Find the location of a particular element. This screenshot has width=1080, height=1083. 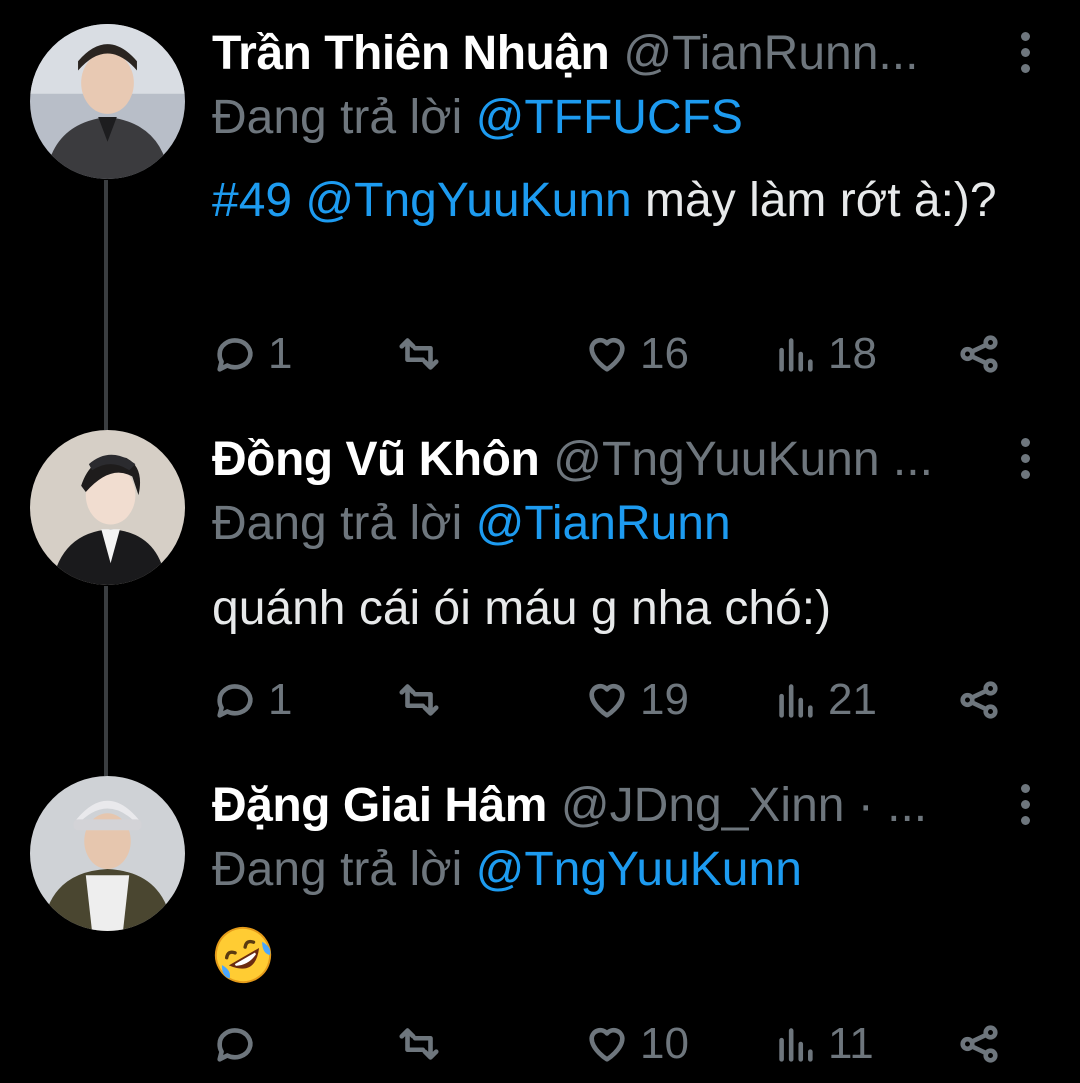

tweet-text: quánh cái ói máu g nha chó:) is located at coordinates (612, 609).